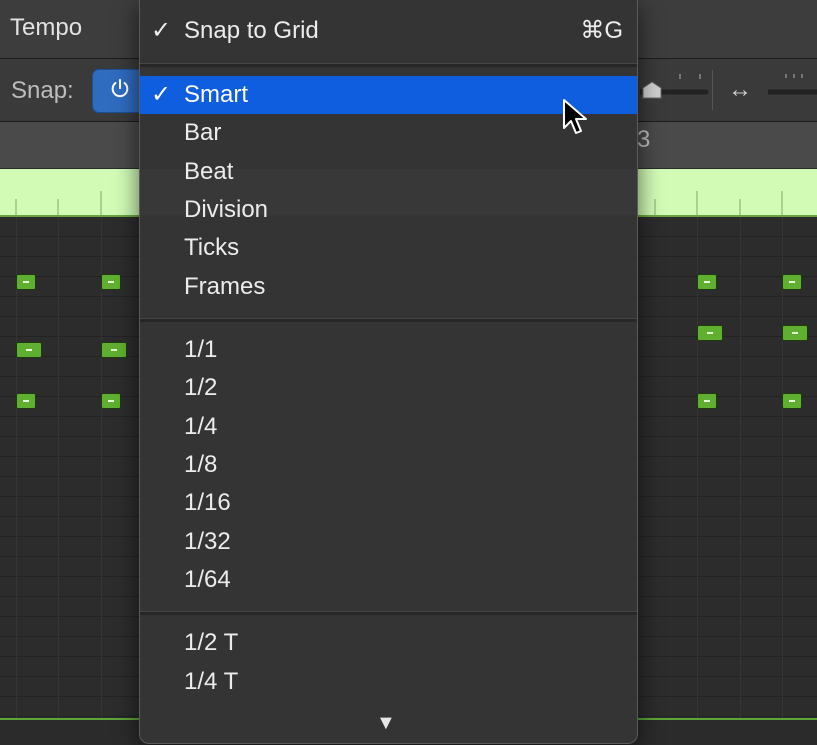 The height and width of the screenshot is (745, 817). What do you see at coordinates (216, 94) in the screenshot?
I see `menu-item-label: Smart` at bounding box center [216, 94].